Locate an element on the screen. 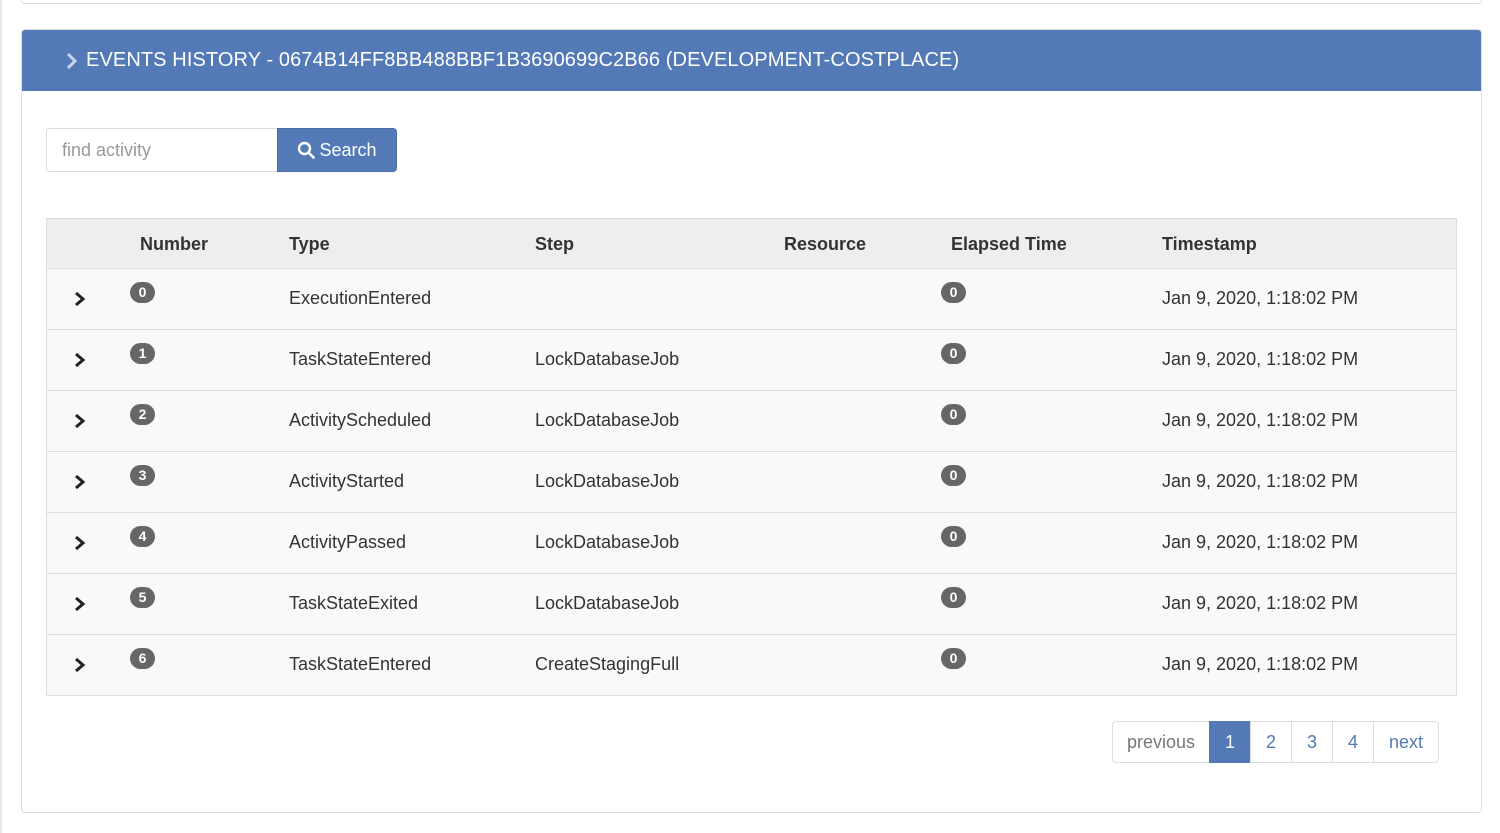  search-button: Search is located at coordinates (337, 150).